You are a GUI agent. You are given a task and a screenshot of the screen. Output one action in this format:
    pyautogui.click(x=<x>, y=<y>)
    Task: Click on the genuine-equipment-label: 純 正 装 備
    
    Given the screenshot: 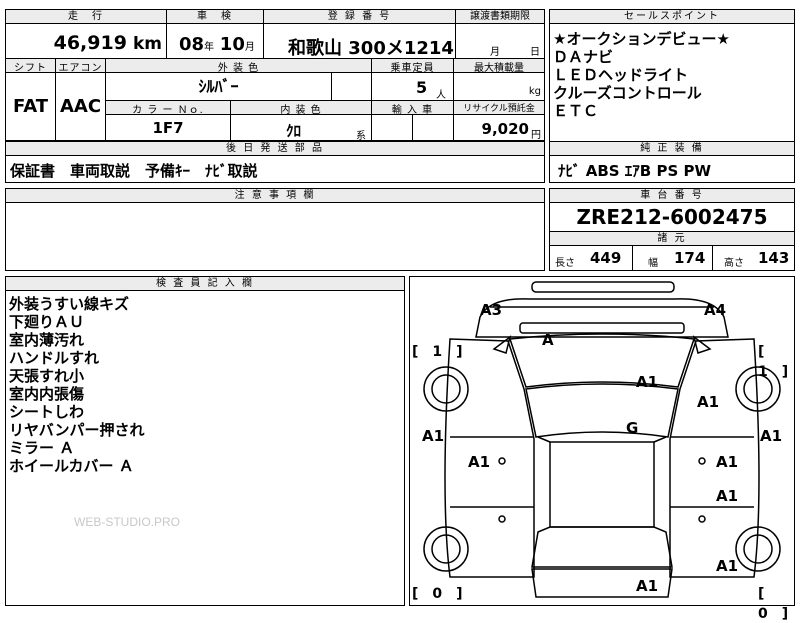 What is the action you would take?
    pyautogui.click(x=672, y=149)
    